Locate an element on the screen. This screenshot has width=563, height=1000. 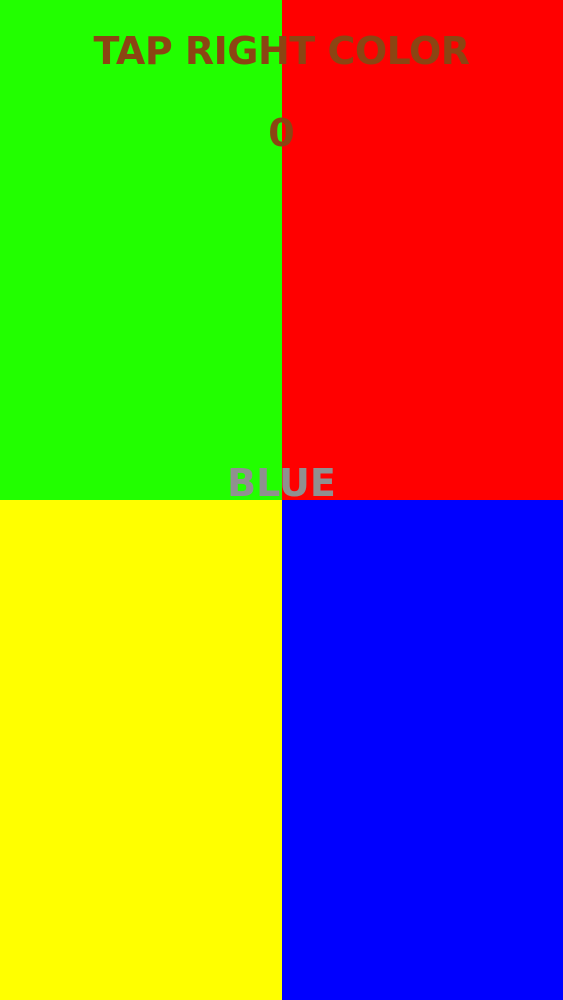
score-counter: 0 is located at coordinates (281, 133).